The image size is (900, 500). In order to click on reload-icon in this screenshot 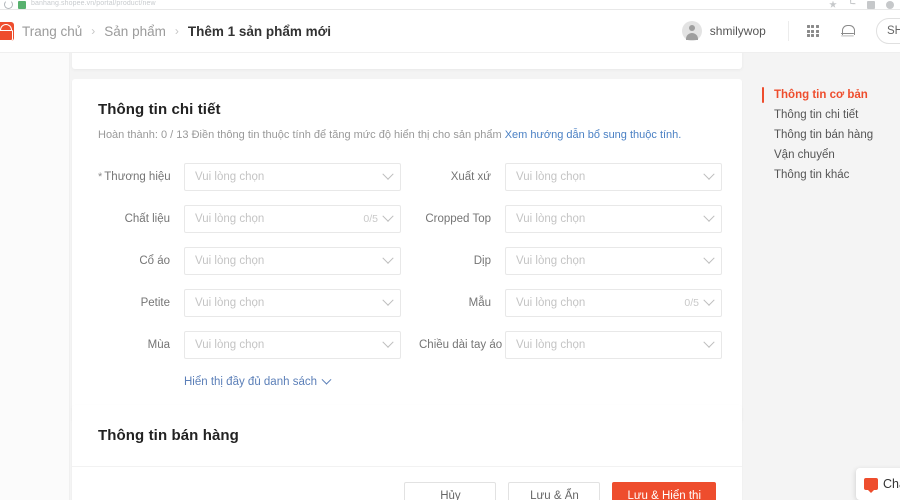, I will do `click(8, 4)`.